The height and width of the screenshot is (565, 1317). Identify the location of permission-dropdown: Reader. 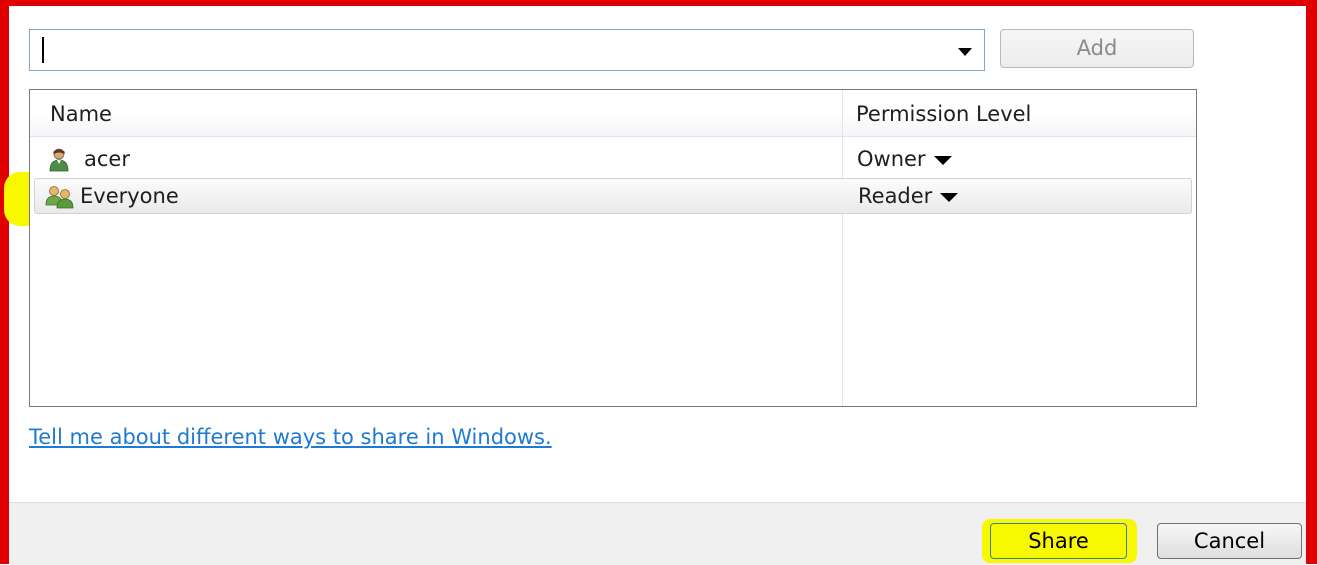
(908, 196).